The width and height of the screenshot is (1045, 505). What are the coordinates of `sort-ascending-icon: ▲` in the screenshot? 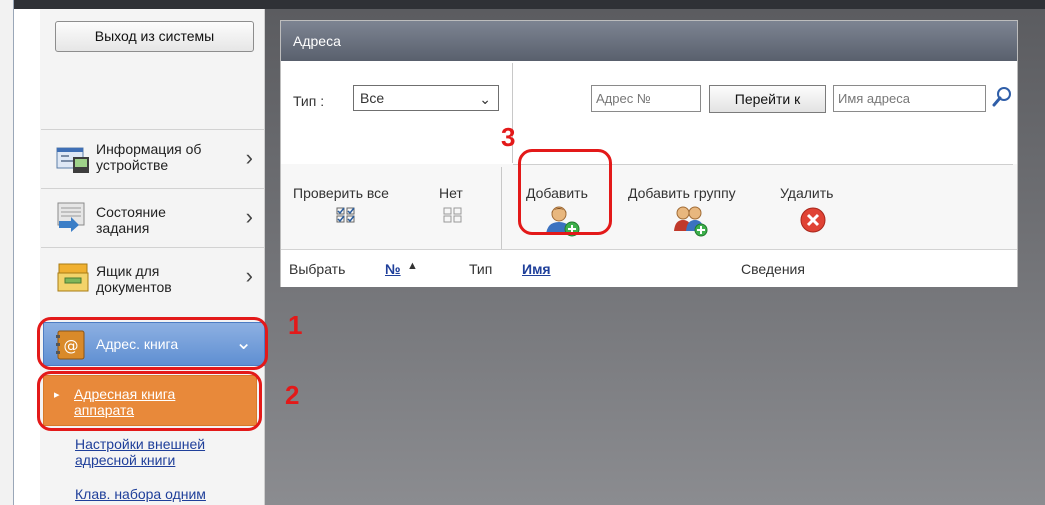 It's located at (412, 266).